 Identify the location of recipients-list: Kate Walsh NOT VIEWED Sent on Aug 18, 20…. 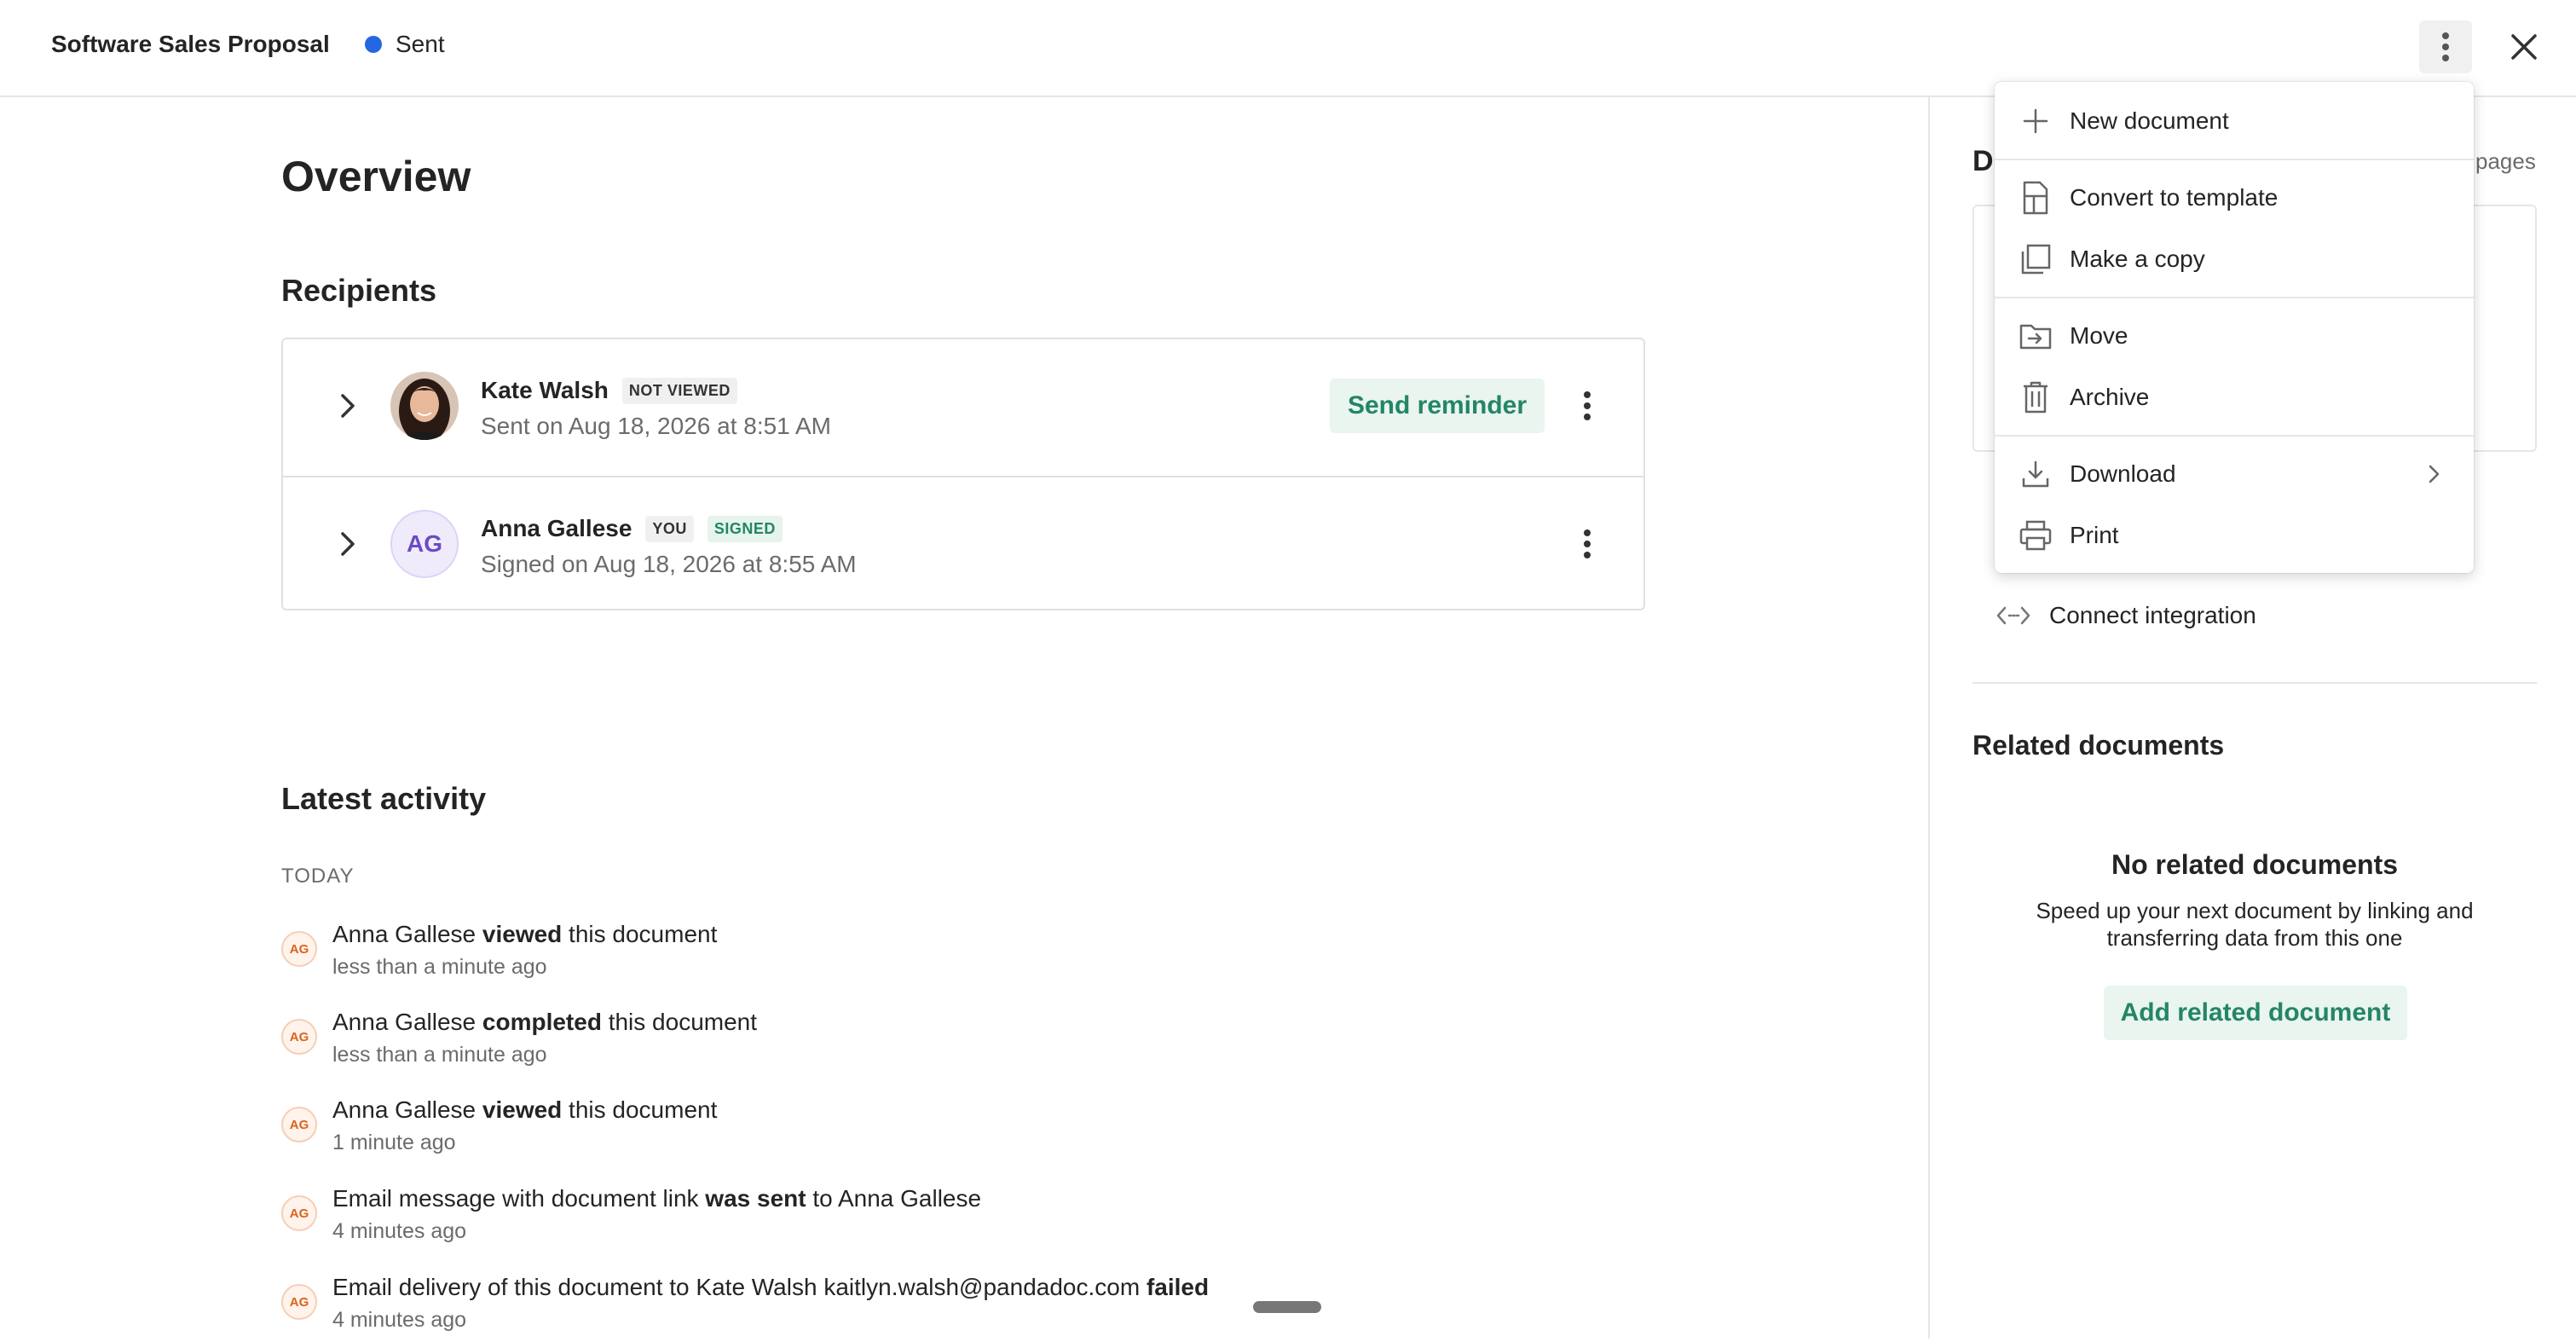
(963, 474).